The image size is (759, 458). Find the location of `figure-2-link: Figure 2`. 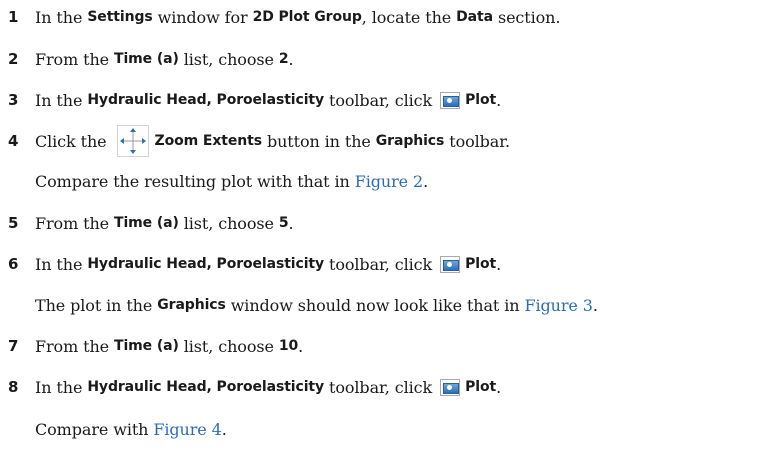

figure-2-link: Figure 2 is located at coordinates (389, 181).